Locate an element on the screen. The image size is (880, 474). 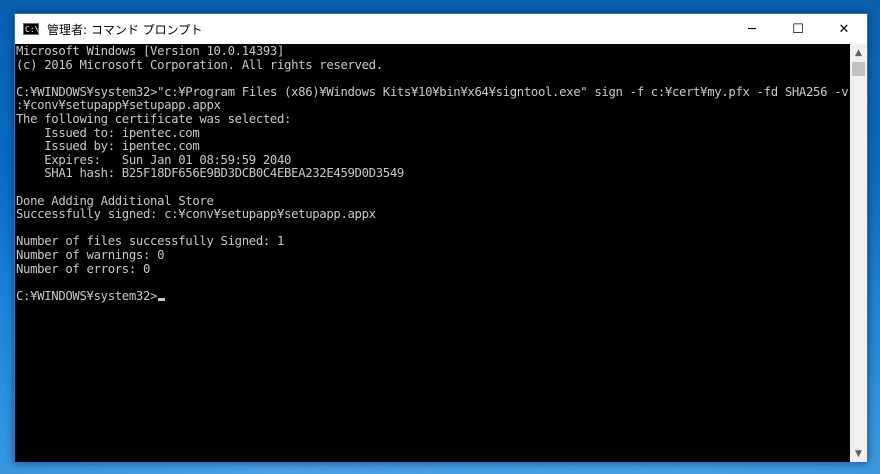
console-line: The following certificate was selected: is located at coordinates (154, 118).